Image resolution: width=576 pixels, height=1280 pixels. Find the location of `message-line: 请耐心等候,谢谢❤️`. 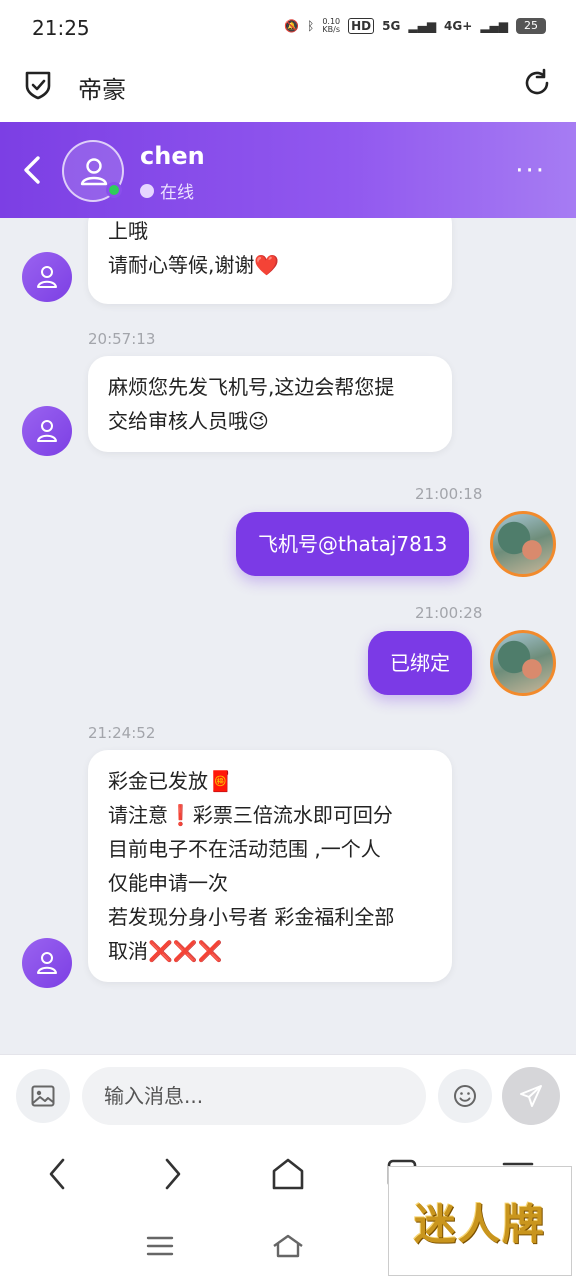

message-line: 请耐心等候,谢谢❤️ is located at coordinates (194, 265).